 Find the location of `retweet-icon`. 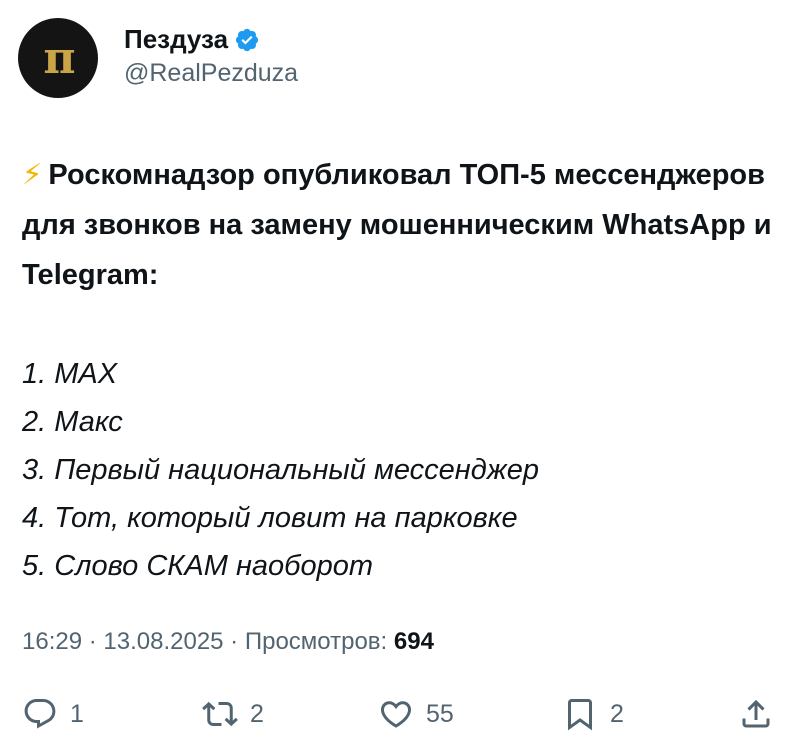

retweet-icon is located at coordinates (220, 714).